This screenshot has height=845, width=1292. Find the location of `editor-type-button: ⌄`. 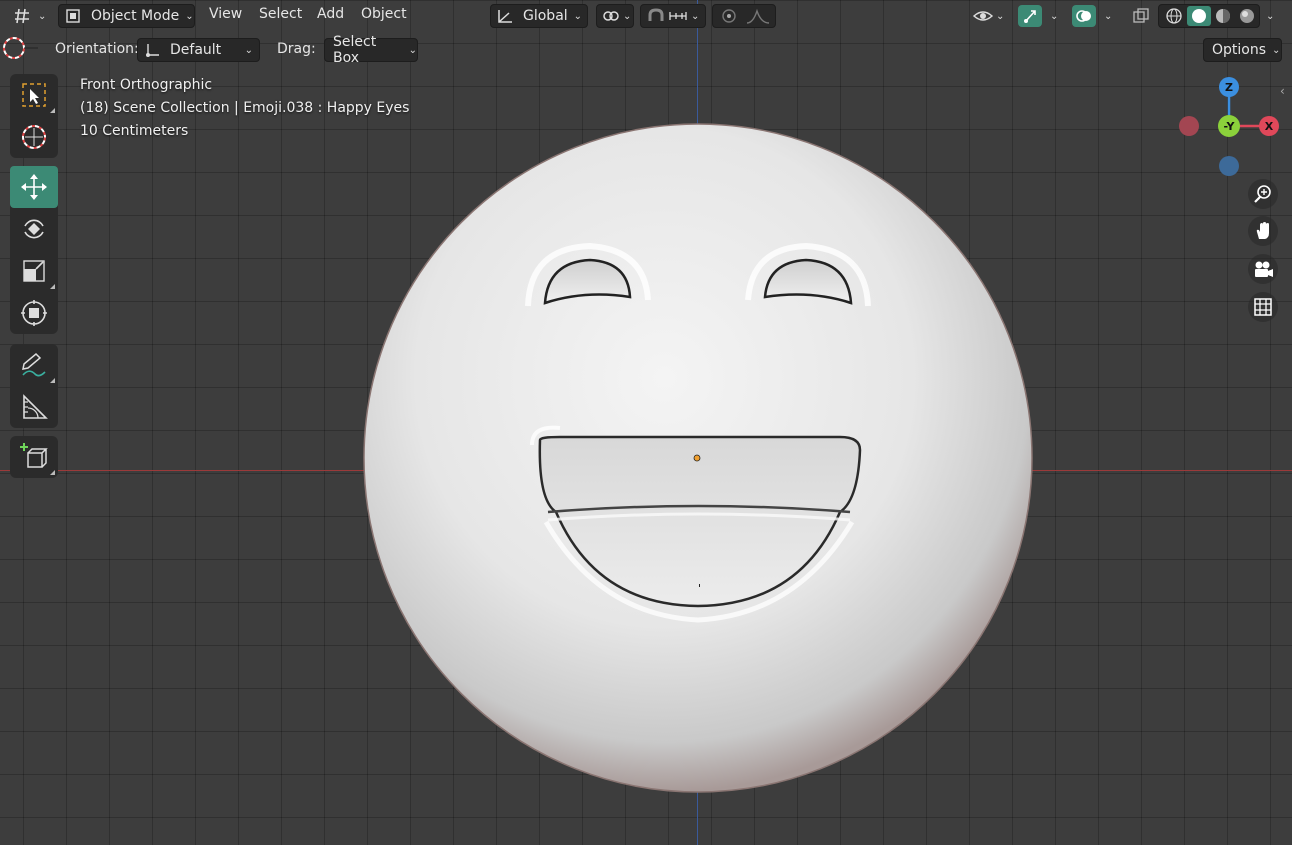

editor-type-button: ⌄ is located at coordinates (31, 16).